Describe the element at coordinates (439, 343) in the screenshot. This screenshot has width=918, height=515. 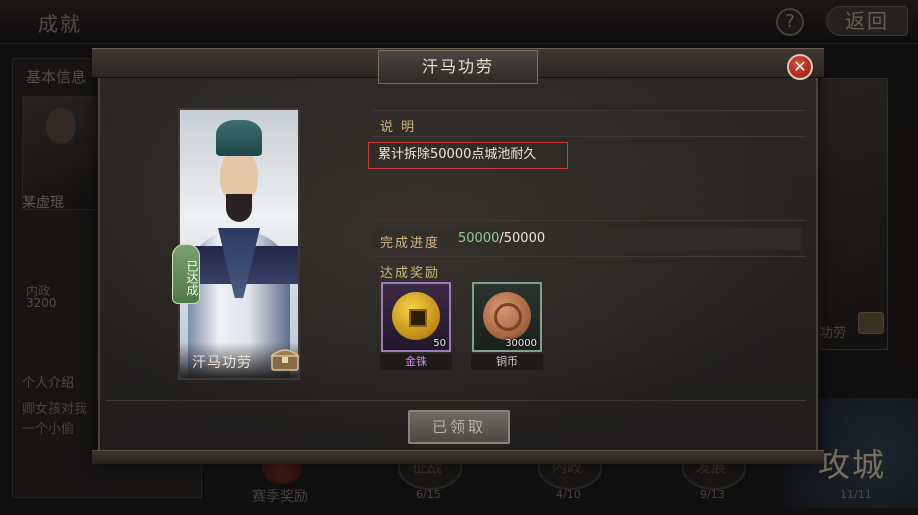
I see `reward-count: 50` at that location.